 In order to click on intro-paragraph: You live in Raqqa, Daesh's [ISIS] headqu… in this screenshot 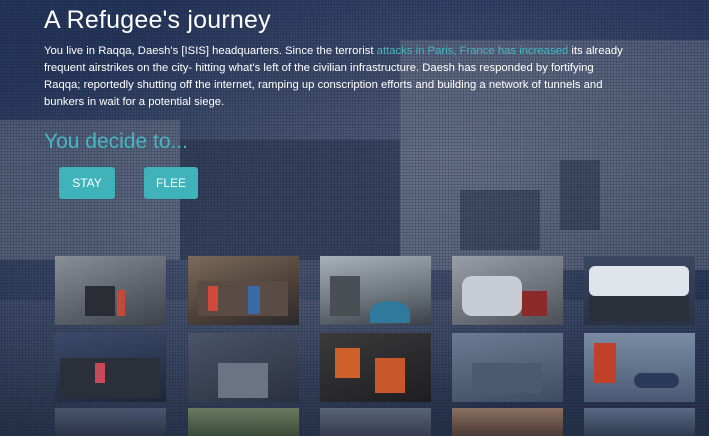, I will do `click(334, 77)`.